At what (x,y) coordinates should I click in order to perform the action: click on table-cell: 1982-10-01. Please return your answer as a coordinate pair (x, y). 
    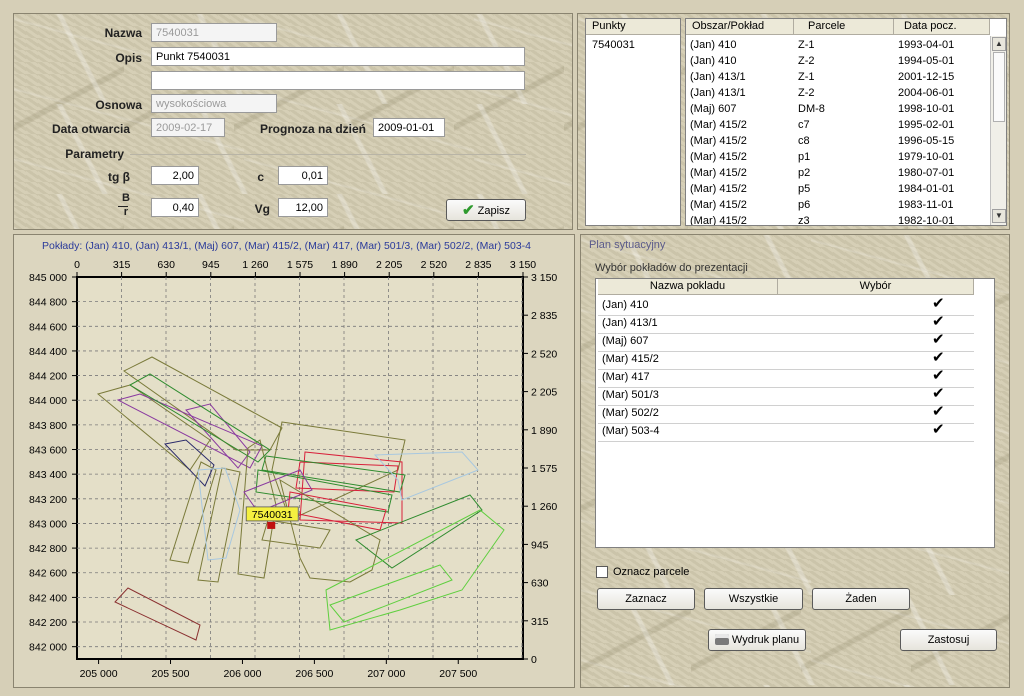
    Looking at the image, I should click on (926, 220).